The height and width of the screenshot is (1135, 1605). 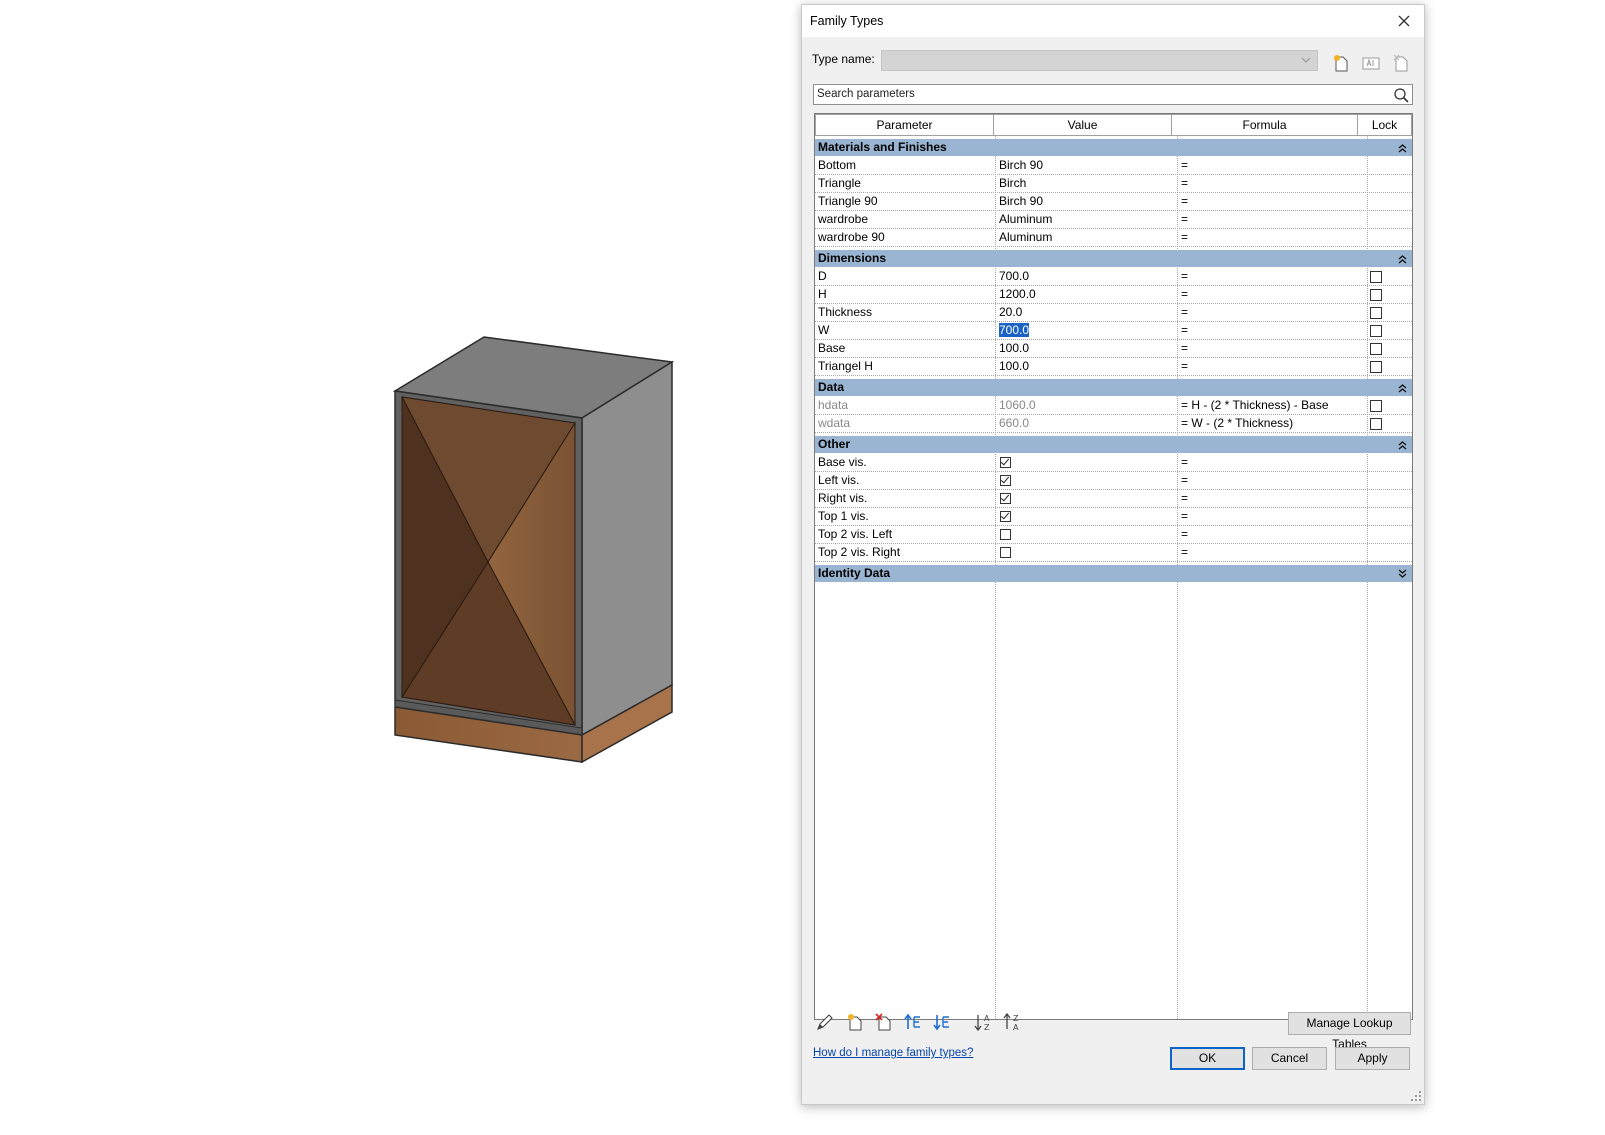 I want to click on new-parameter-button, so click(x=855, y=1022).